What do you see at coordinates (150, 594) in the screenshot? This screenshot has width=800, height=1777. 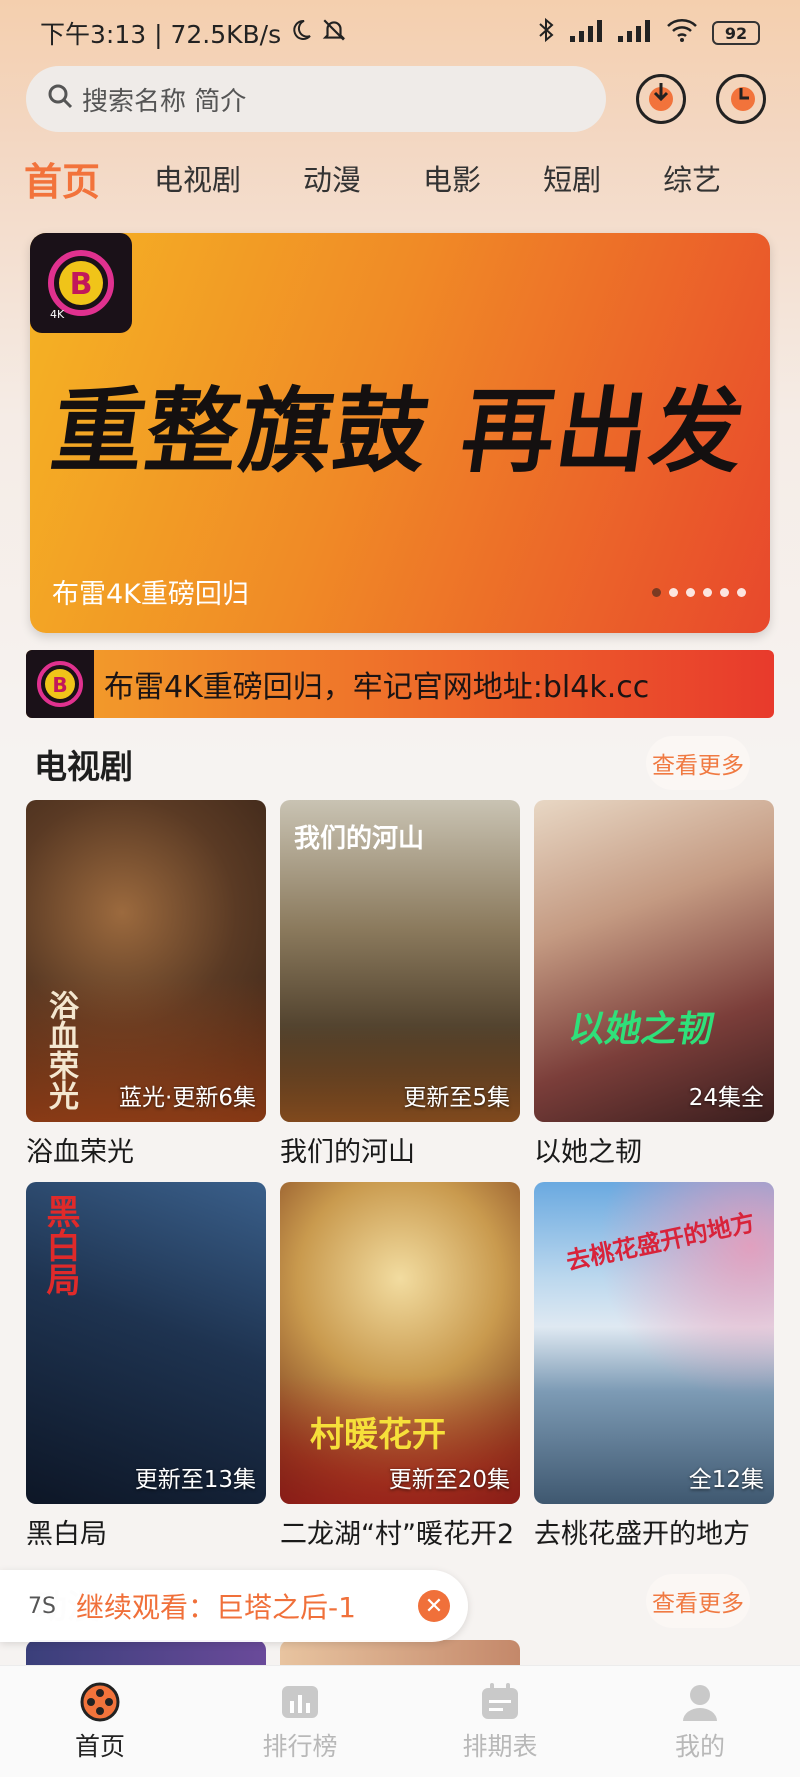 I see `banner-caption: 布雷4K重磅回归` at bounding box center [150, 594].